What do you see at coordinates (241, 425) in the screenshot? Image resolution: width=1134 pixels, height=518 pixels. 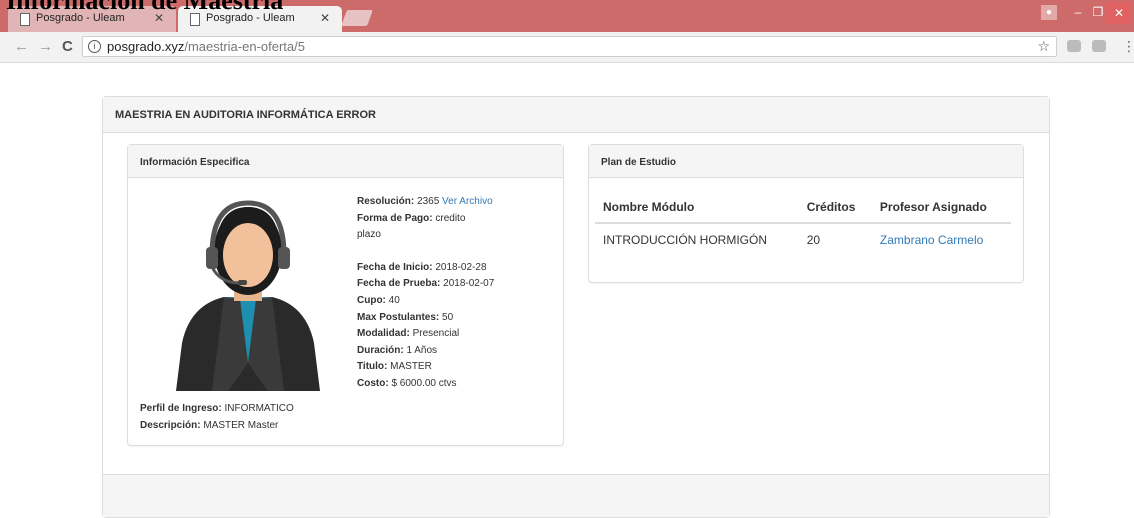 I see `descripcion-value: MASTER Master` at bounding box center [241, 425].